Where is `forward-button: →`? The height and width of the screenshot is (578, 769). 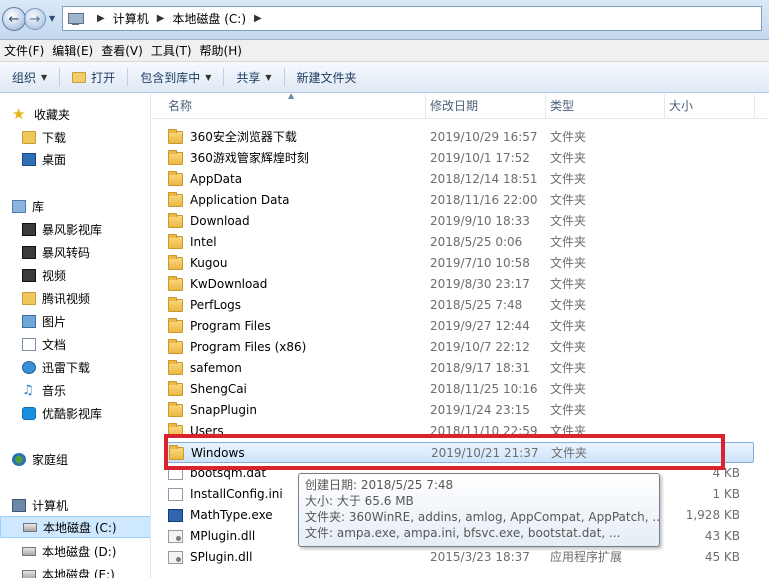
forward-button: → is located at coordinates (35, 19).